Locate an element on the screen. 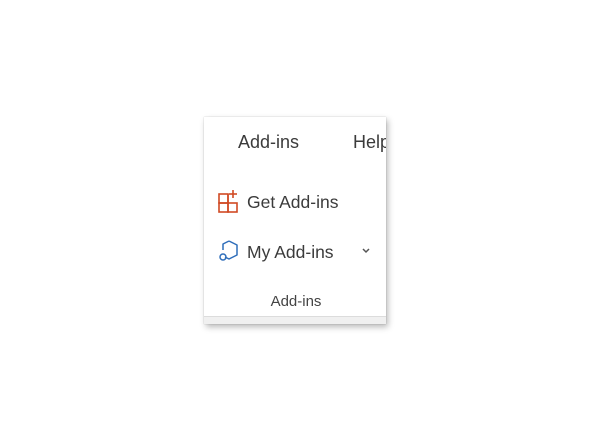 This screenshot has height=440, width=590. ribbon-bottom-border is located at coordinates (295, 320).